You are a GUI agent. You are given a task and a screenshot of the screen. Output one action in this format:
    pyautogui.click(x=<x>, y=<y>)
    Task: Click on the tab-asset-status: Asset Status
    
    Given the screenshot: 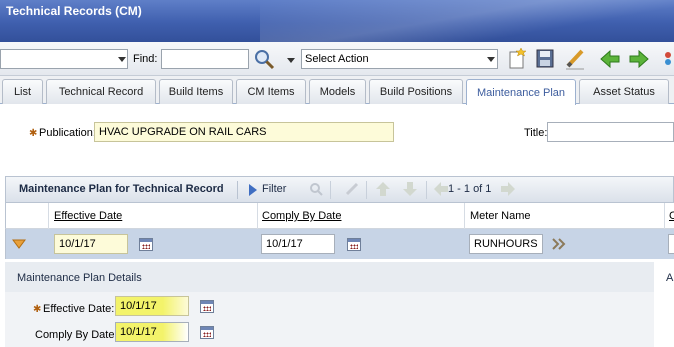 What is the action you would take?
    pyautogui.click(x=624, y=91)
    